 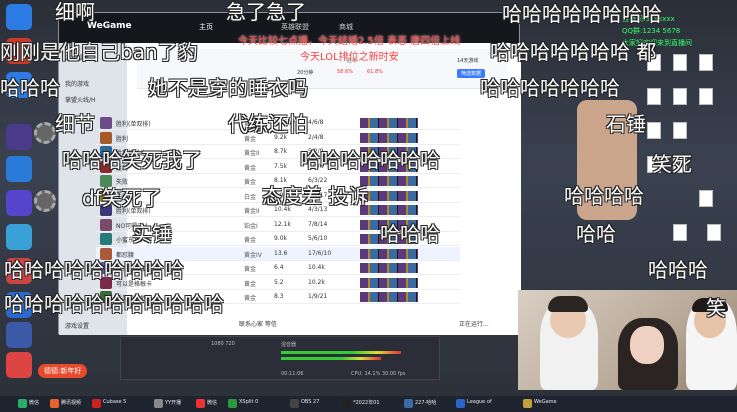 What do you see at coordinates (596, 234) in the screenshot?
I see `danmaku-comment: 哈哈` at bounding box center [596, 234].